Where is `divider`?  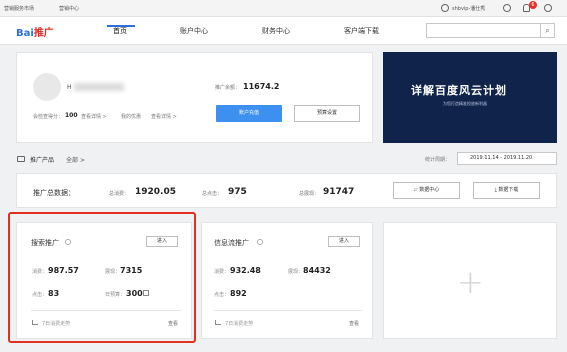 divider is located at coordinates (288, 310).